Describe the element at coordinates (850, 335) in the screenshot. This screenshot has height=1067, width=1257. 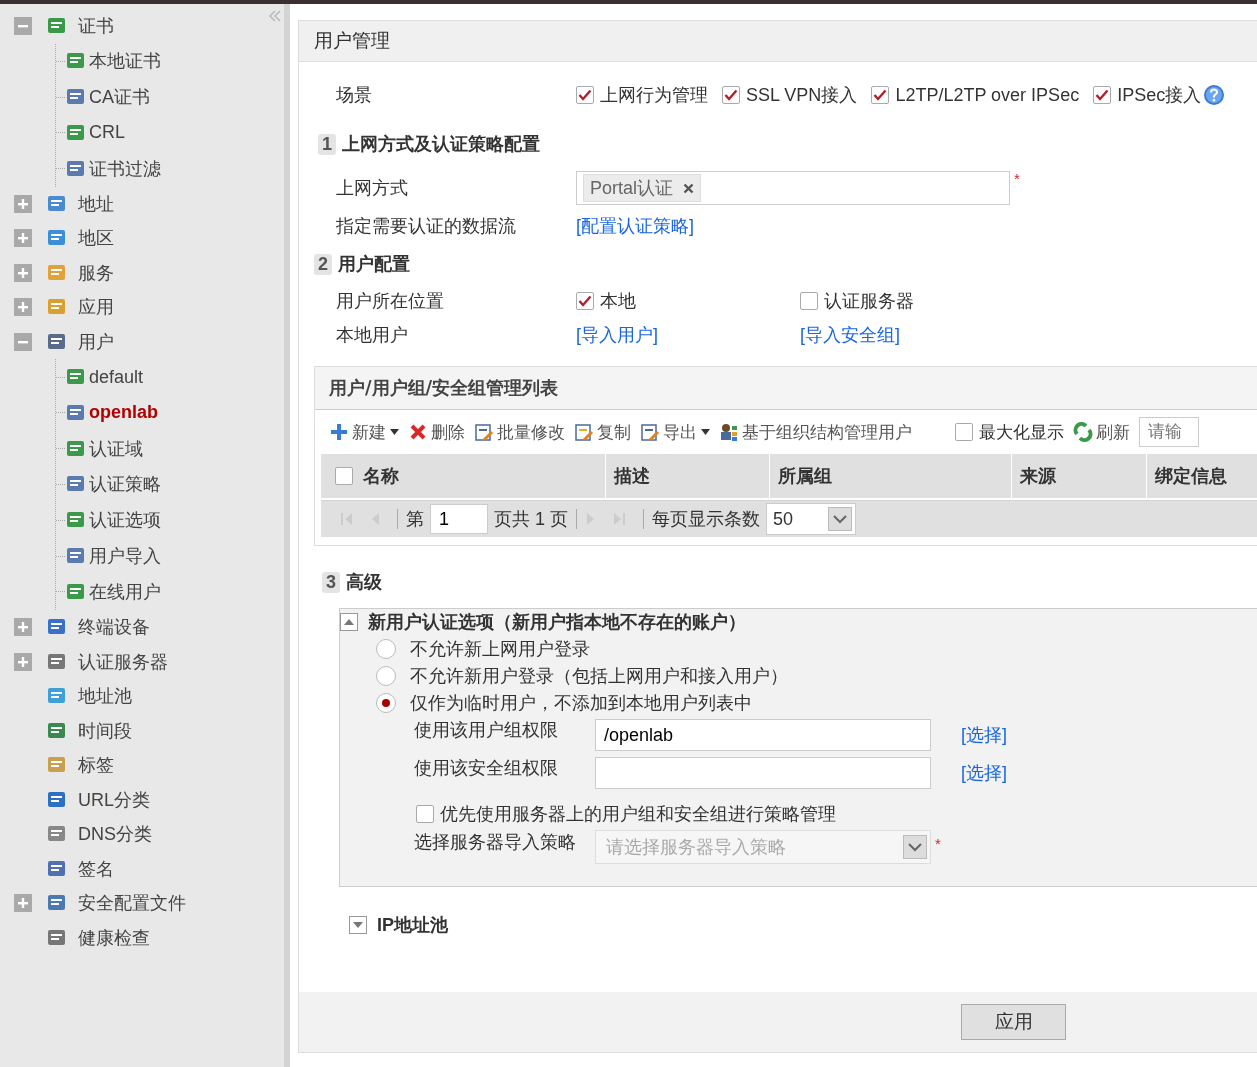
I see `import-link: [导入安全组]` at that location.